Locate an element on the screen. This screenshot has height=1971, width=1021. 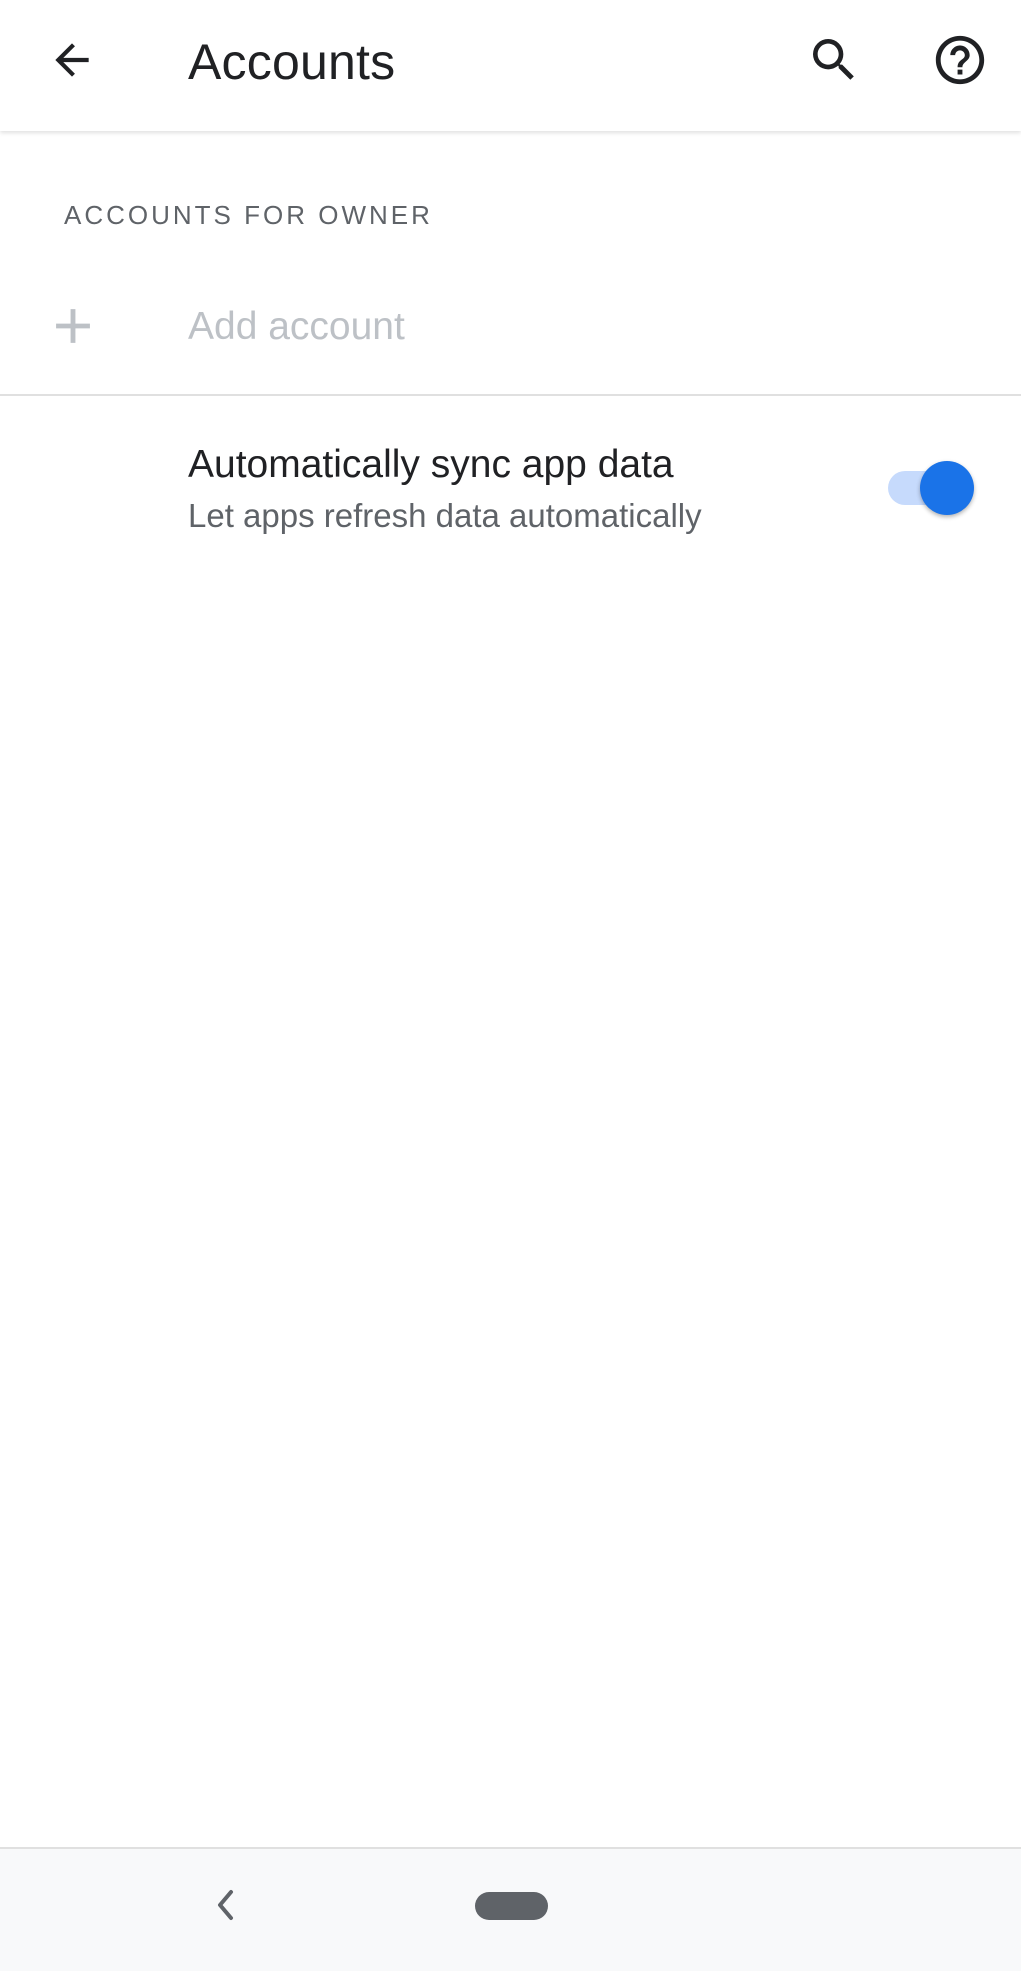
nav-back-button is located at coordinates (226, 1905).